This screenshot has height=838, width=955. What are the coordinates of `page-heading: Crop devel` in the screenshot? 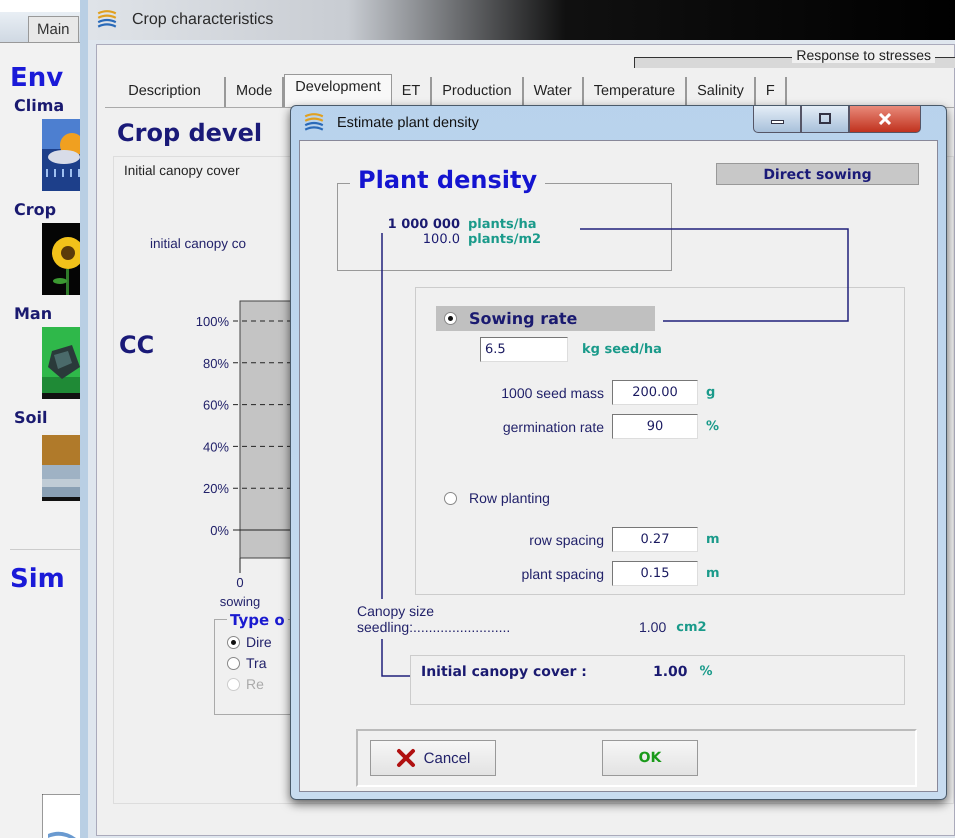 It's located at (189, 133).